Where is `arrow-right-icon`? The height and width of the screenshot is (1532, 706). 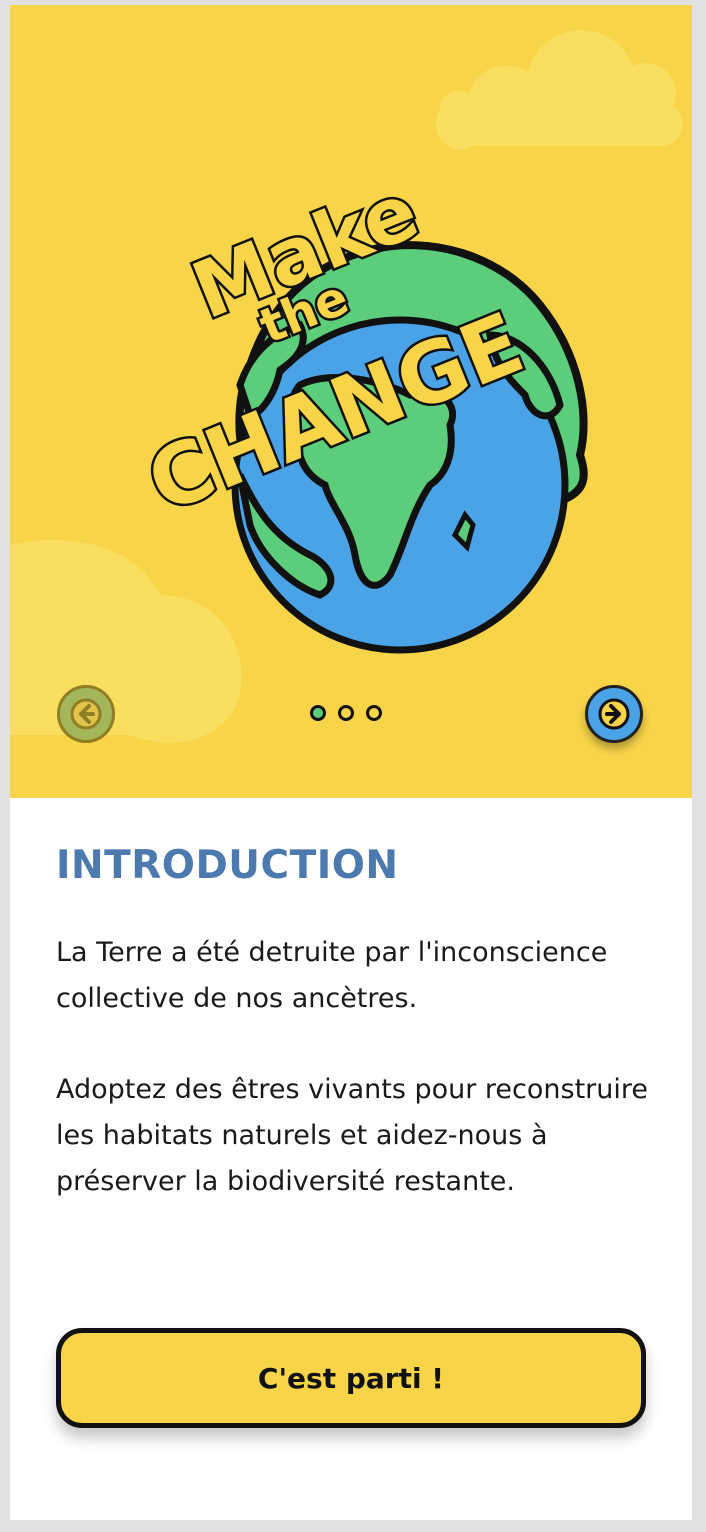
arrow-right-icon is located at coordinates (614, 714).